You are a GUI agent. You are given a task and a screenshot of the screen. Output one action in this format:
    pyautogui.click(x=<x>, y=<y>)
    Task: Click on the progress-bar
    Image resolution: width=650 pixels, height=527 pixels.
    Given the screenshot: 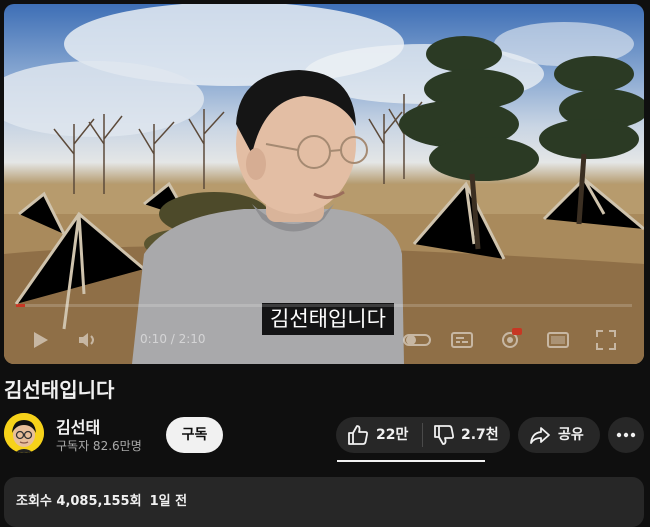 What is the action you would take?
    pyautogui.click(x=324, y=305)
    